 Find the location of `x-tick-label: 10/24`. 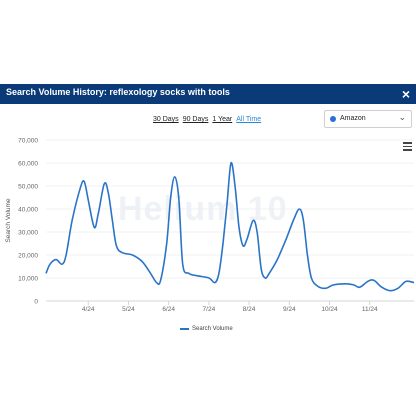

x-tick-label: 10/24 is located at coordinates (329, 309).